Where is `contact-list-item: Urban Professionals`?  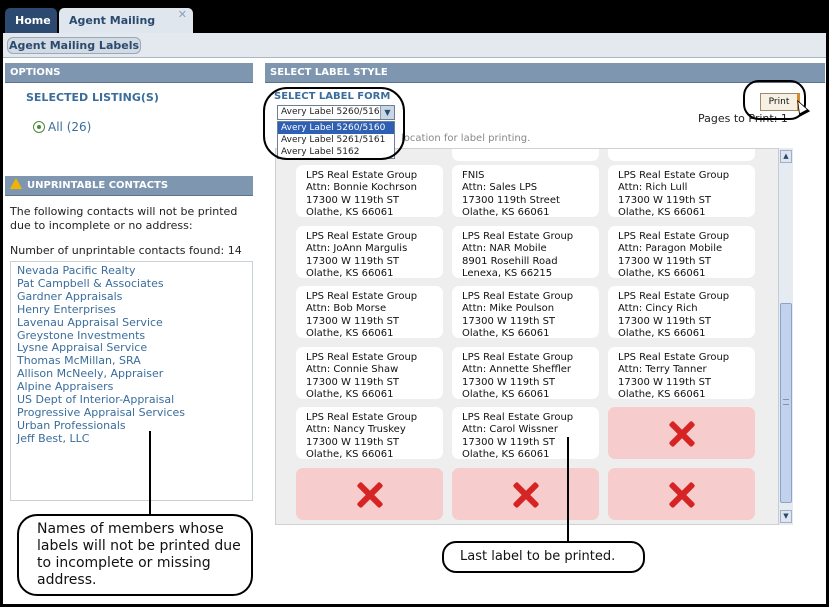 contact-list-item: Urban Professionals is located at coordinates (134, 426).